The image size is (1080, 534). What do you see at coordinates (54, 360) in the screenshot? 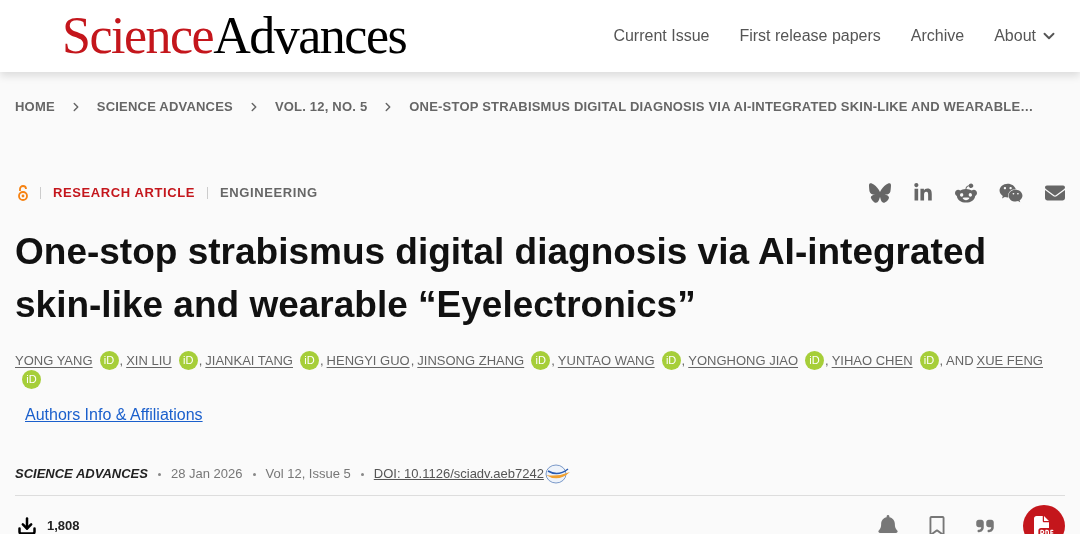
I see `author-link: YONG YANG` at bounding box center [54, 360].